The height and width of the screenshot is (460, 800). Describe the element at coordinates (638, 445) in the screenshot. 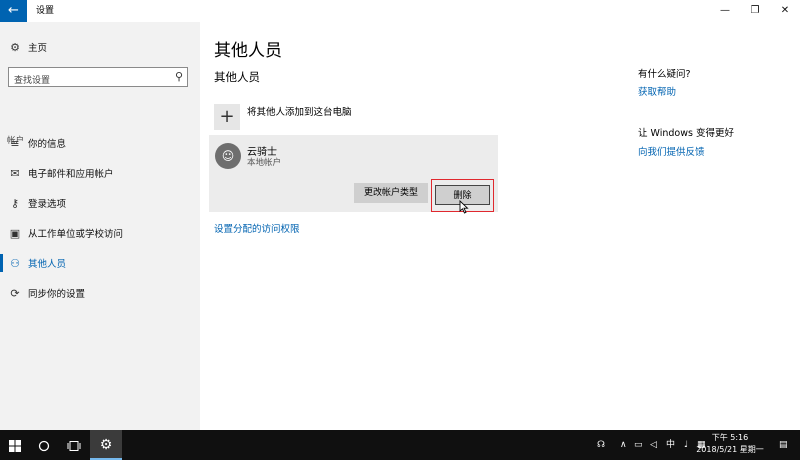

I see `network-icon: ▭` at that location.